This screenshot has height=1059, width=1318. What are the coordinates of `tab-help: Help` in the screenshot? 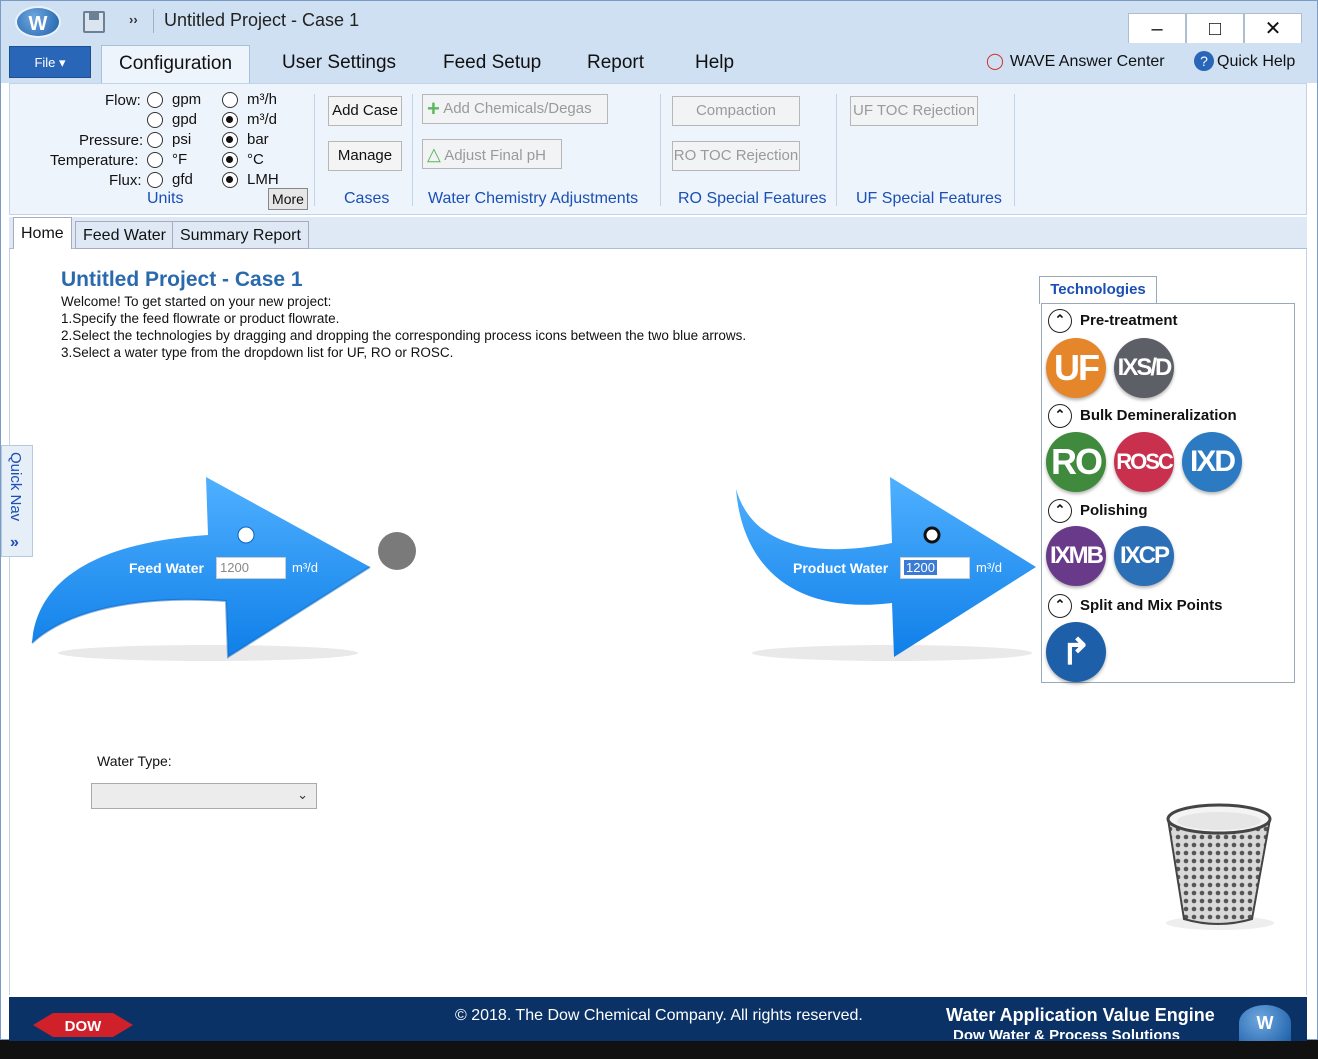 It's located at (714, 63).